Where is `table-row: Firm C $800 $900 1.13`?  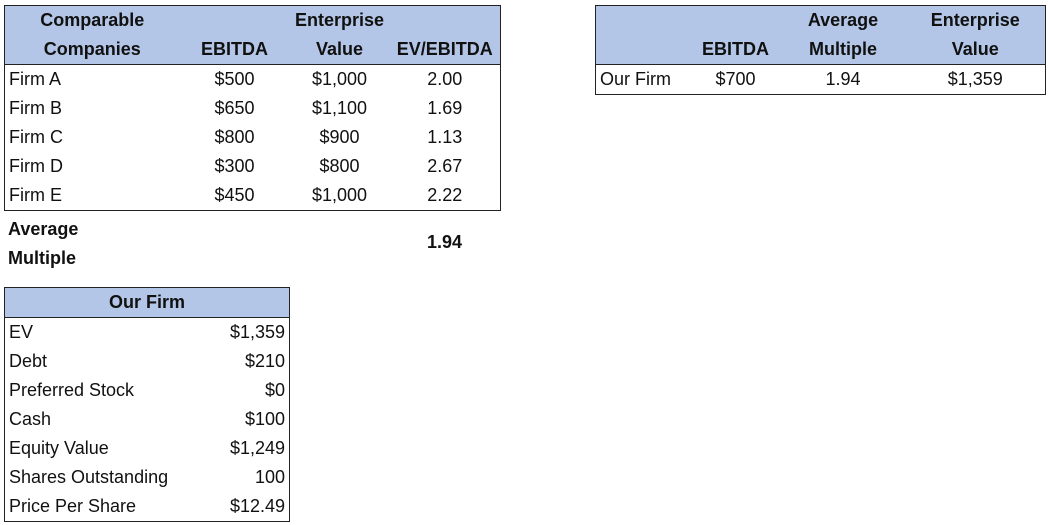
table-row: Firm C $800 $900 1.13 is located at coordinates (253, 137).